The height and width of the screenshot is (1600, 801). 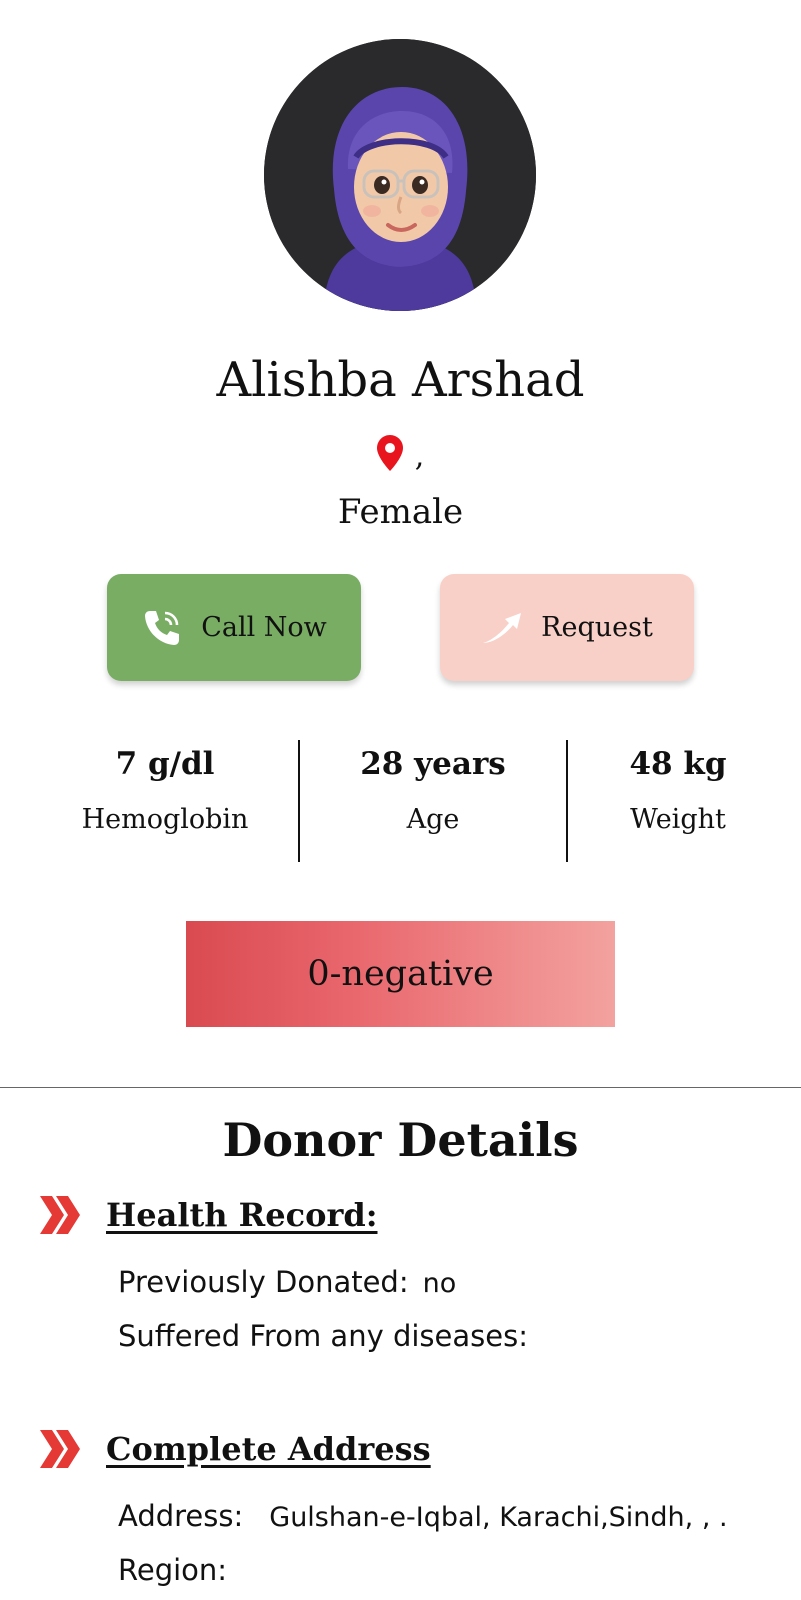 I want to click on location-text: ,, so click(x=419, y=456).